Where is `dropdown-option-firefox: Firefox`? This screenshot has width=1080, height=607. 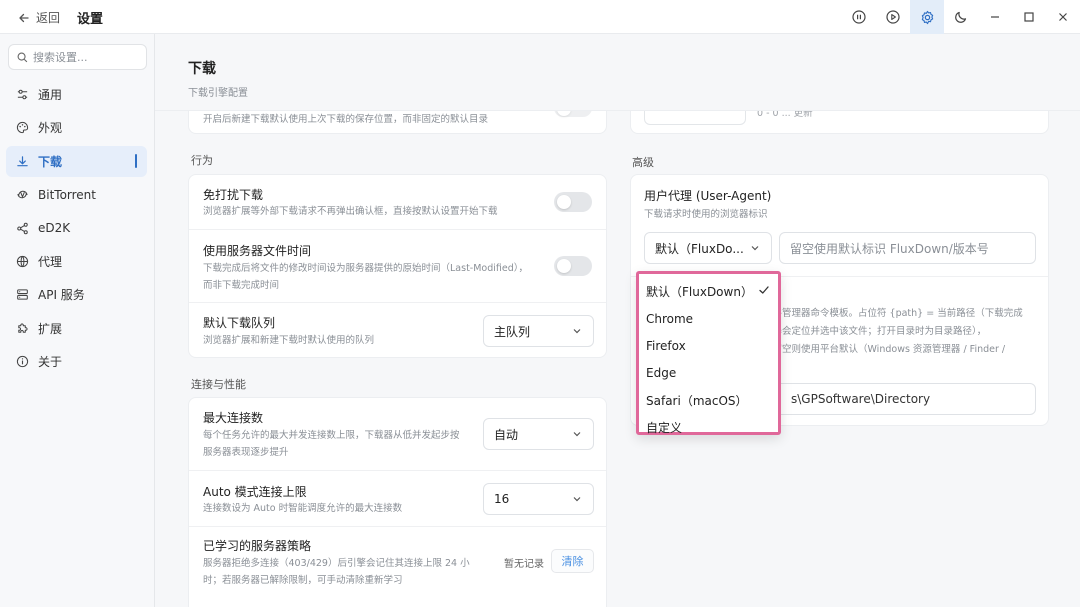 dropdown-option-firefox: Firefox is located at coordinates (708, 345).